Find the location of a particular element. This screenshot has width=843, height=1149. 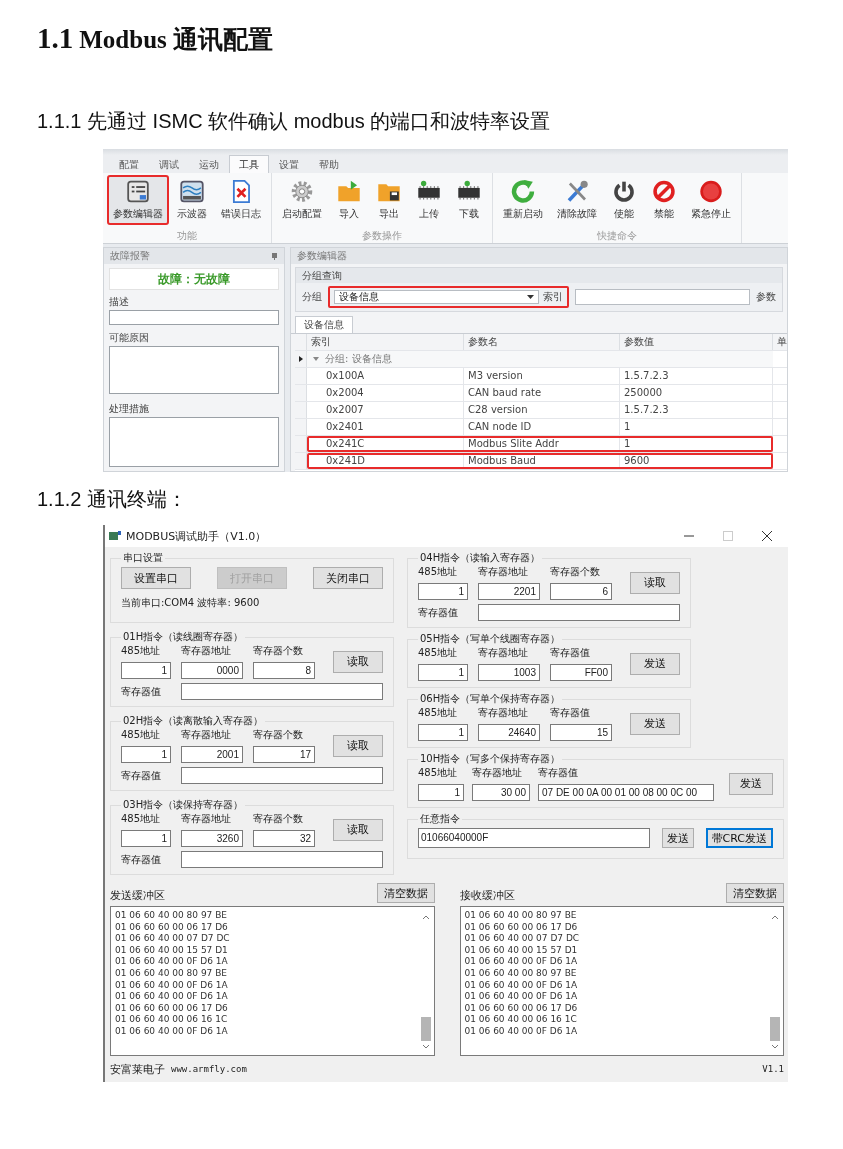

ribbon-tab: 运动 is located at coordinates (209, 164).